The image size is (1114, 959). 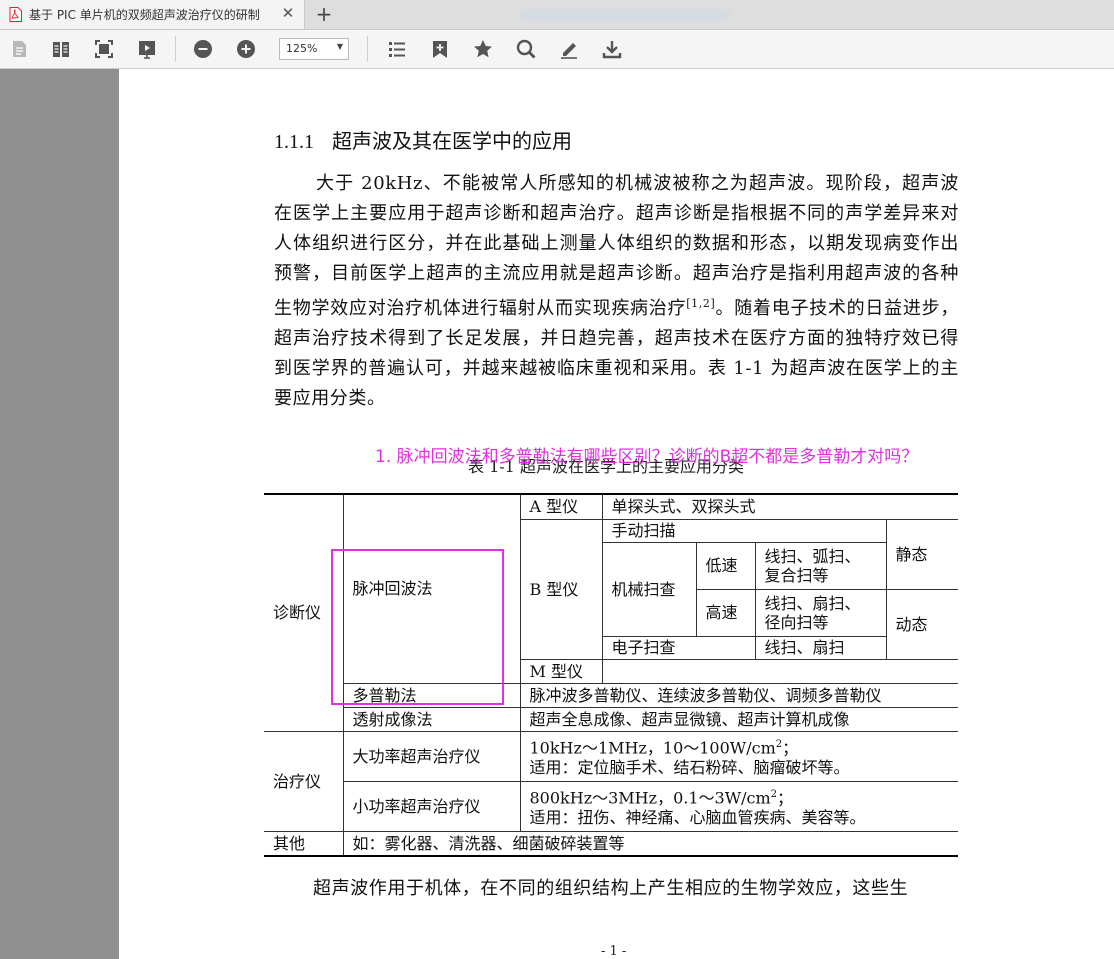 What do you see at coordinates (779, 507) in the screenshot?
I see `table-cell: 单探头式、双探头式` at bounding box center [779, 507].